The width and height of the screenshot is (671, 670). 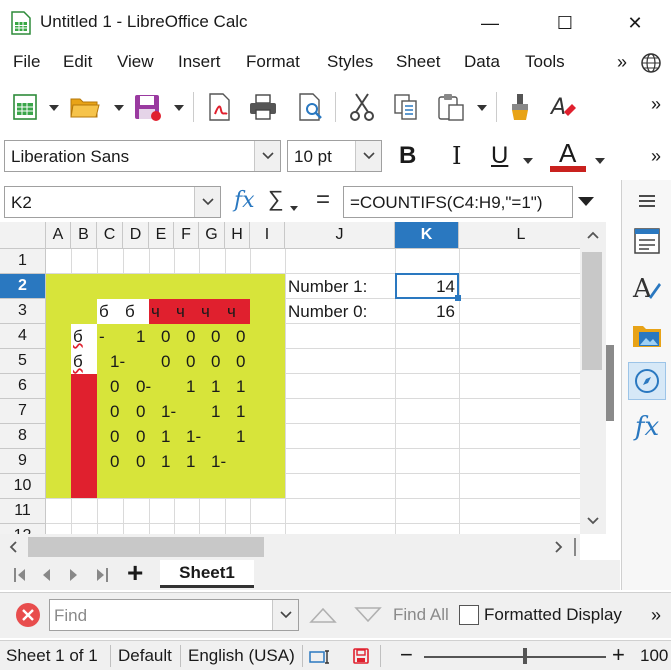 What do you see at coordinates (294, 208) in the screenshot?
I see `sum-dropdown-arrow` at bounding box center [294, 208].